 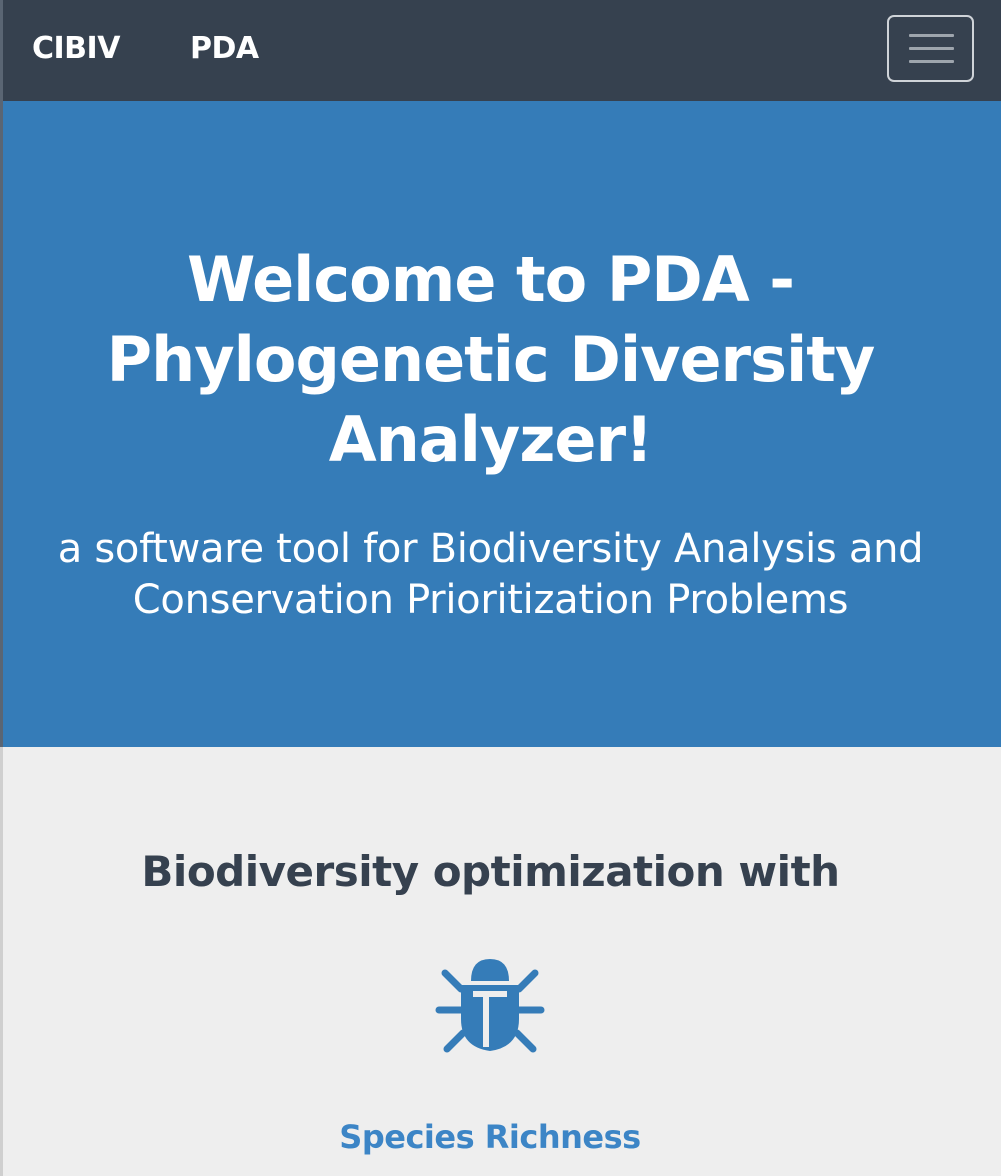 What do you see at coordinates (500, 50) in the screenshot?
I see `top-navbar: CIBIV PDA` at bounding box center [500, 50].